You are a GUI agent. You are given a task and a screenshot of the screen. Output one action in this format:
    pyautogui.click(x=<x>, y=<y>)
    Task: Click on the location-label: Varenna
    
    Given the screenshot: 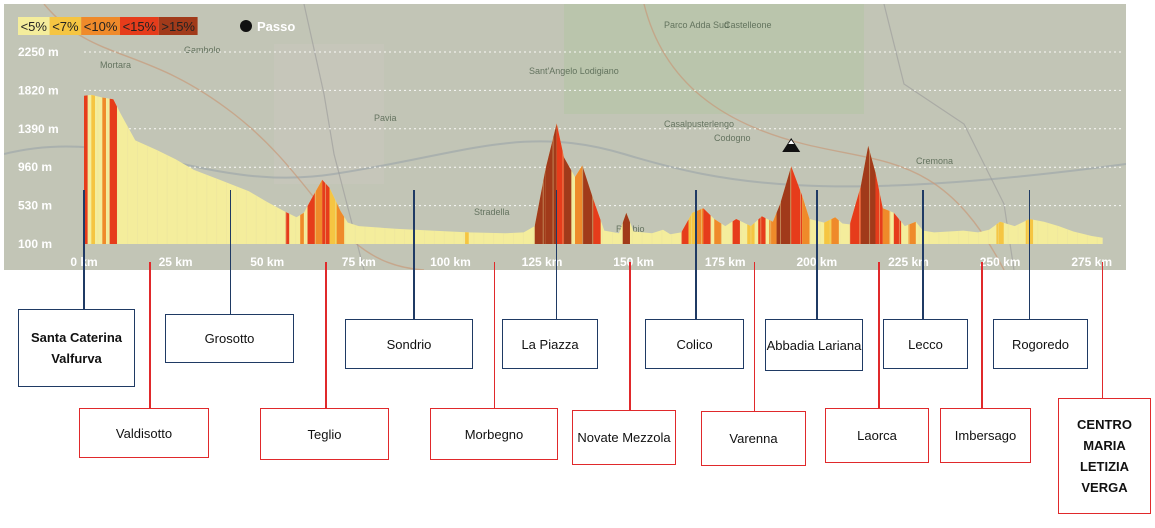 What is the action you would take?
    pyautogui.click(x=753, y=438)
    